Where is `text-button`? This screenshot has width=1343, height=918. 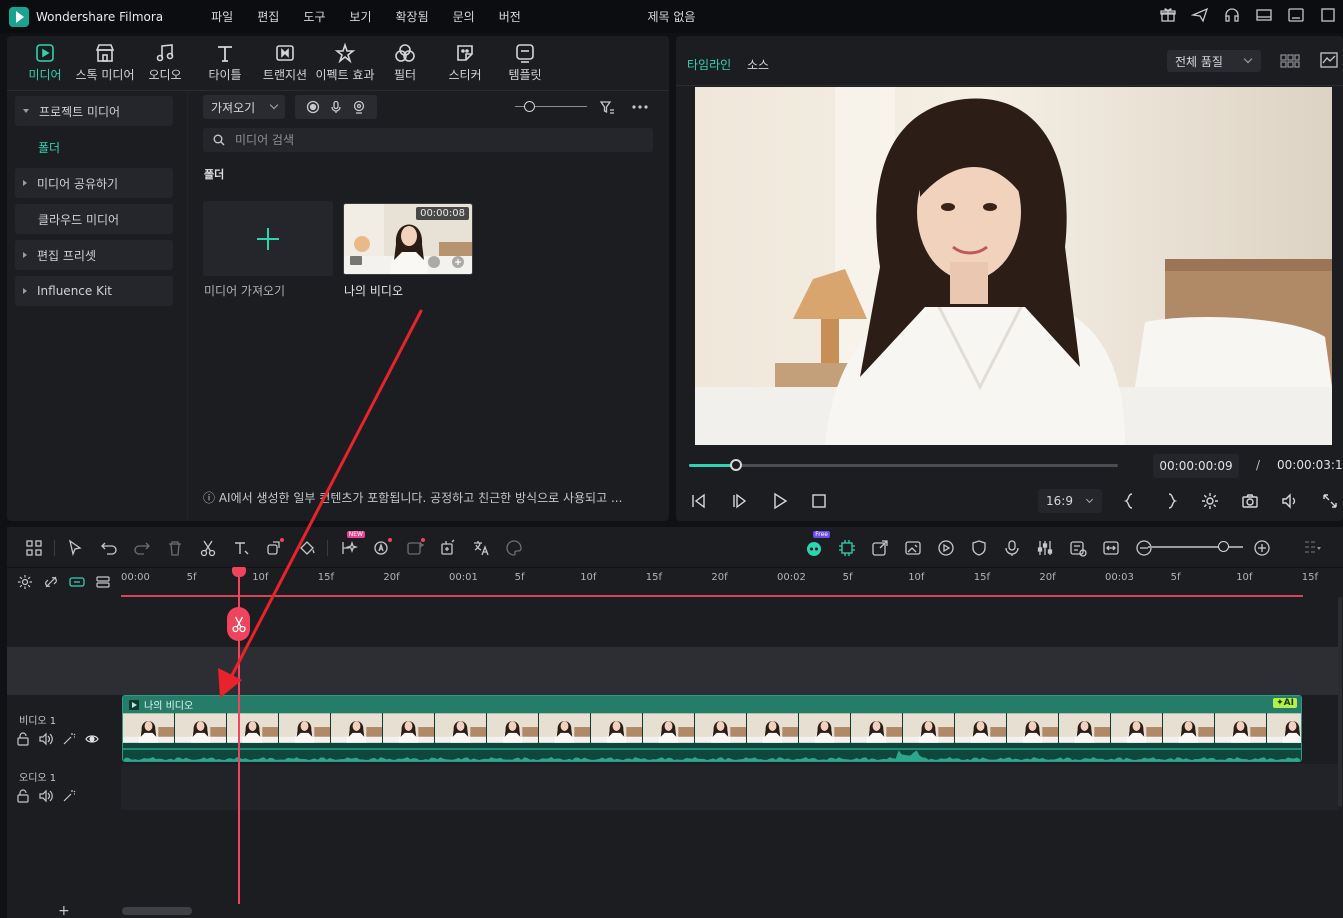
text-button is located at coordinates (240, 548).